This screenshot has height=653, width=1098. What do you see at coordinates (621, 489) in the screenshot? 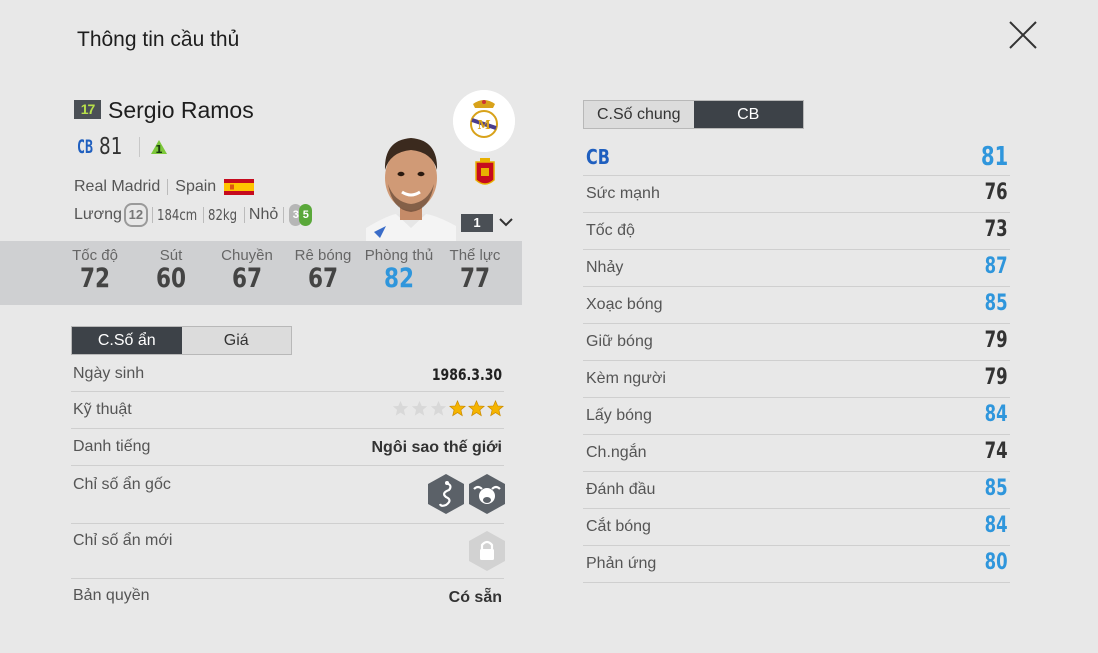
I see `row-label: Đánh đầu` at bounding box center [621, 489].